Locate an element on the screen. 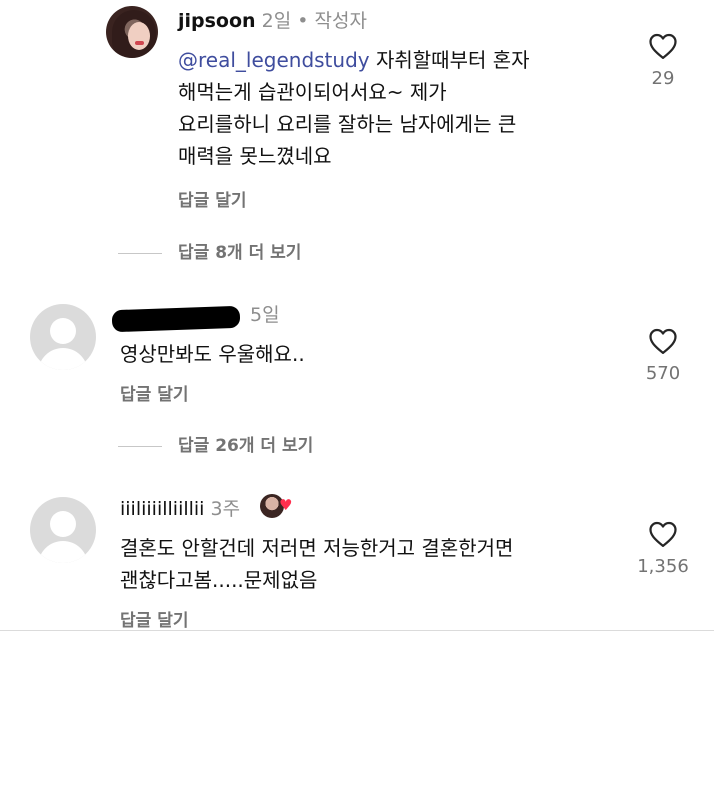  comment-meta: iiiliiiilliillii 3주 is located at coordinates (180, 507).